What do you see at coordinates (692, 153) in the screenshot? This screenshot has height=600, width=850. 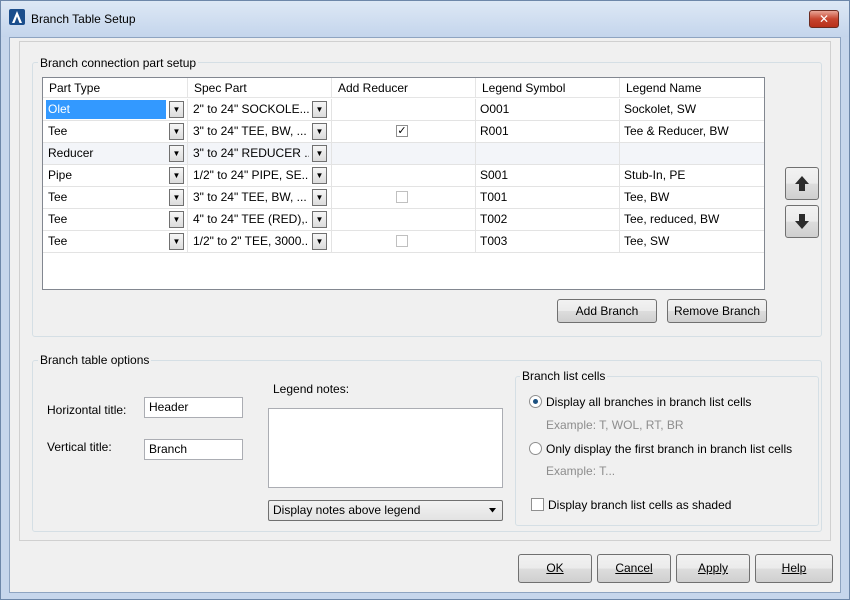 I see `legend-name-cell` at bounding box center [692, 153].